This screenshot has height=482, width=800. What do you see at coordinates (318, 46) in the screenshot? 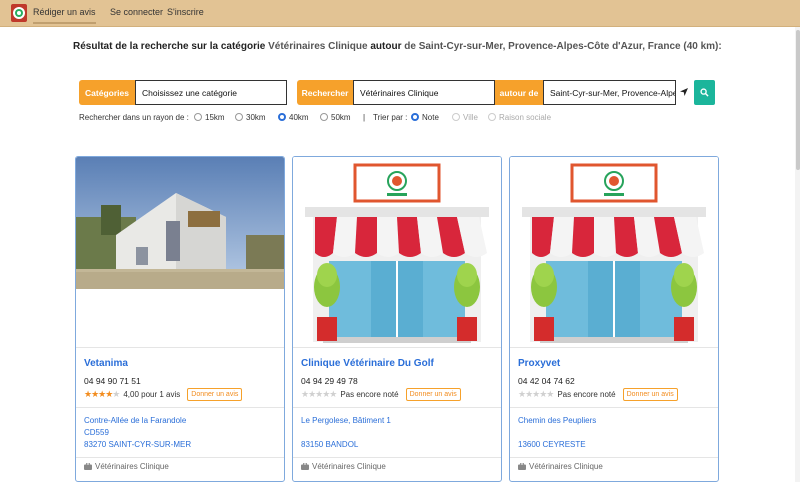
I see `results-category: Vétérinaires Clinique` at bounding box center [318, 46].